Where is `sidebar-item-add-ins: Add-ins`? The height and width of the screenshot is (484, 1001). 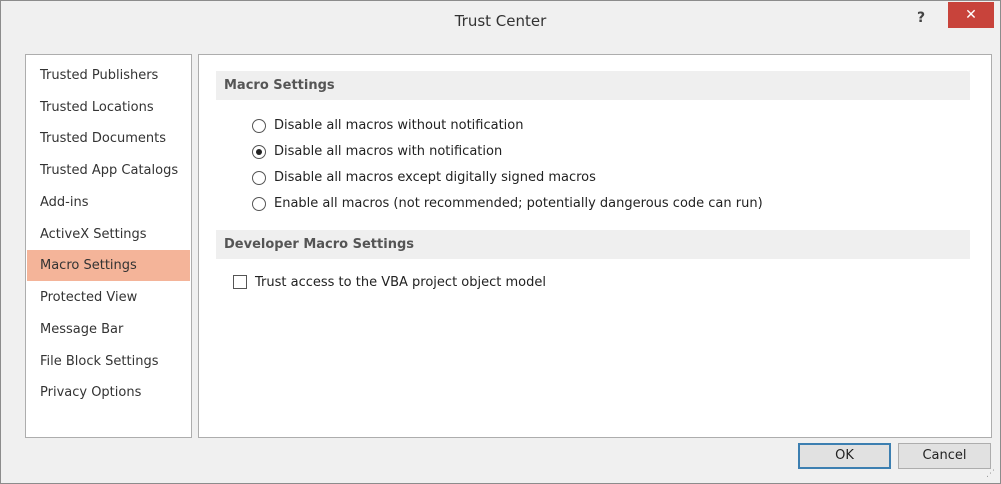 sidebar-item-add-ins: Add-ins is located at coordinates (108, 202).